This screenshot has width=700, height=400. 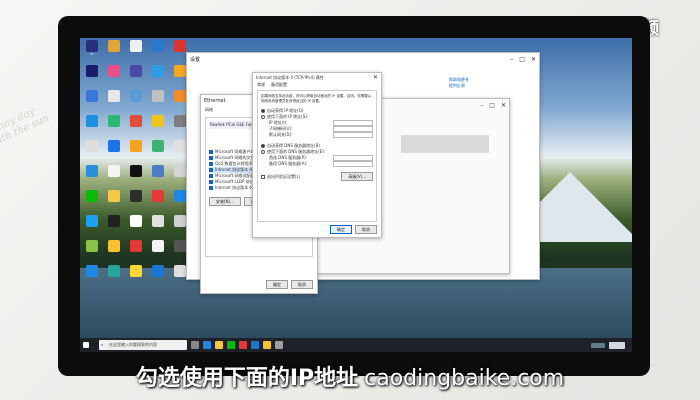 I want to click on dns2-label: 备用 DNS 服务器(A):, so click(x=288, y=163).